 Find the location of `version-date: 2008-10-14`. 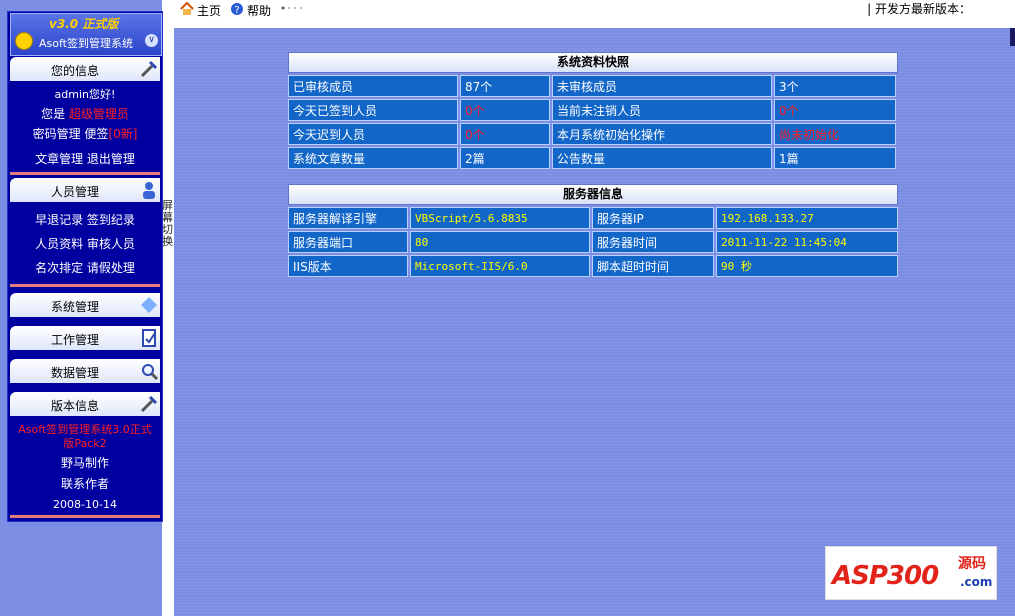

version-date: 2008-10-14 is located at coordinates (85, 504).